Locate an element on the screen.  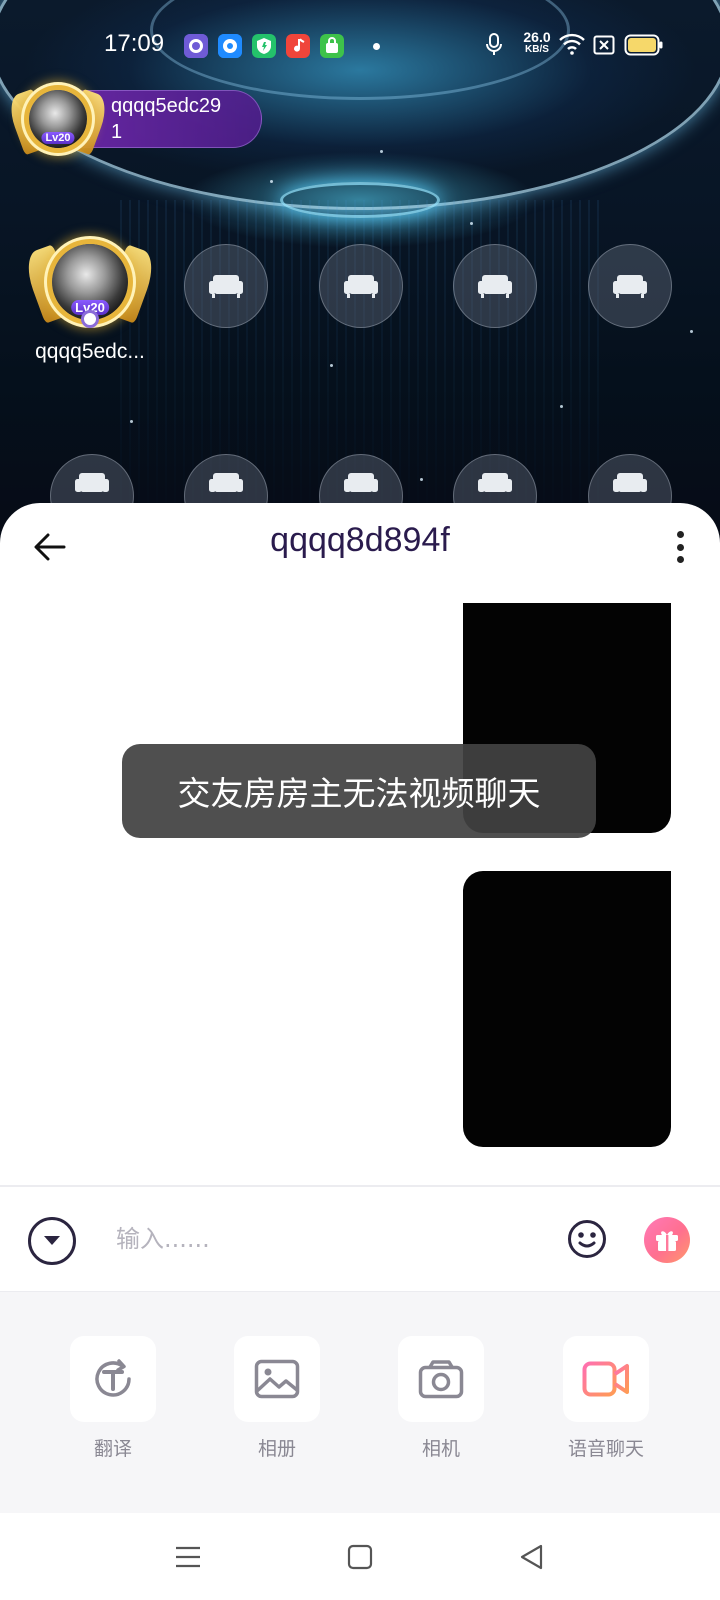
menu-button is located at coordinates (188, 1557).